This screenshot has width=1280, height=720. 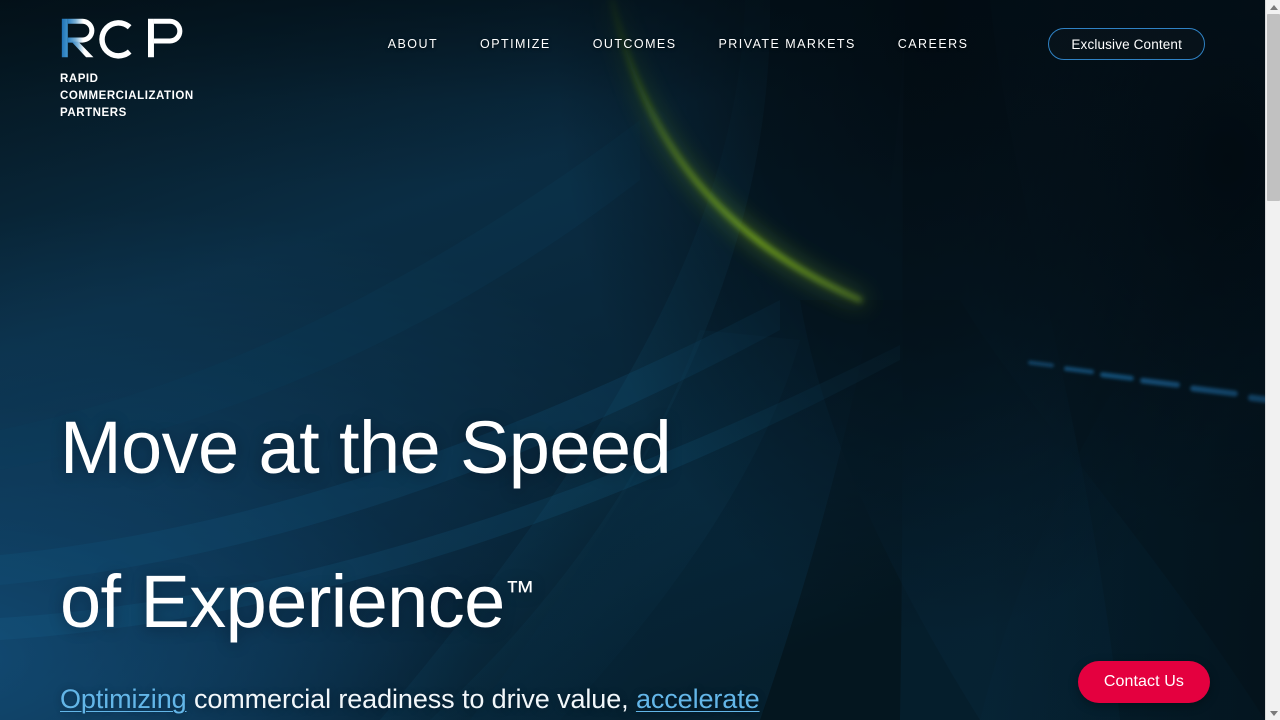 I want to click on scrollbar-thumb, so click(x=1273, y=107).